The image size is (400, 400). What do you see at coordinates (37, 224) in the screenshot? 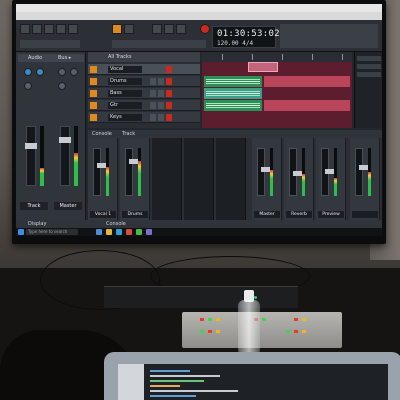
I see `status-left: Display` at bounding box center [37, 224].